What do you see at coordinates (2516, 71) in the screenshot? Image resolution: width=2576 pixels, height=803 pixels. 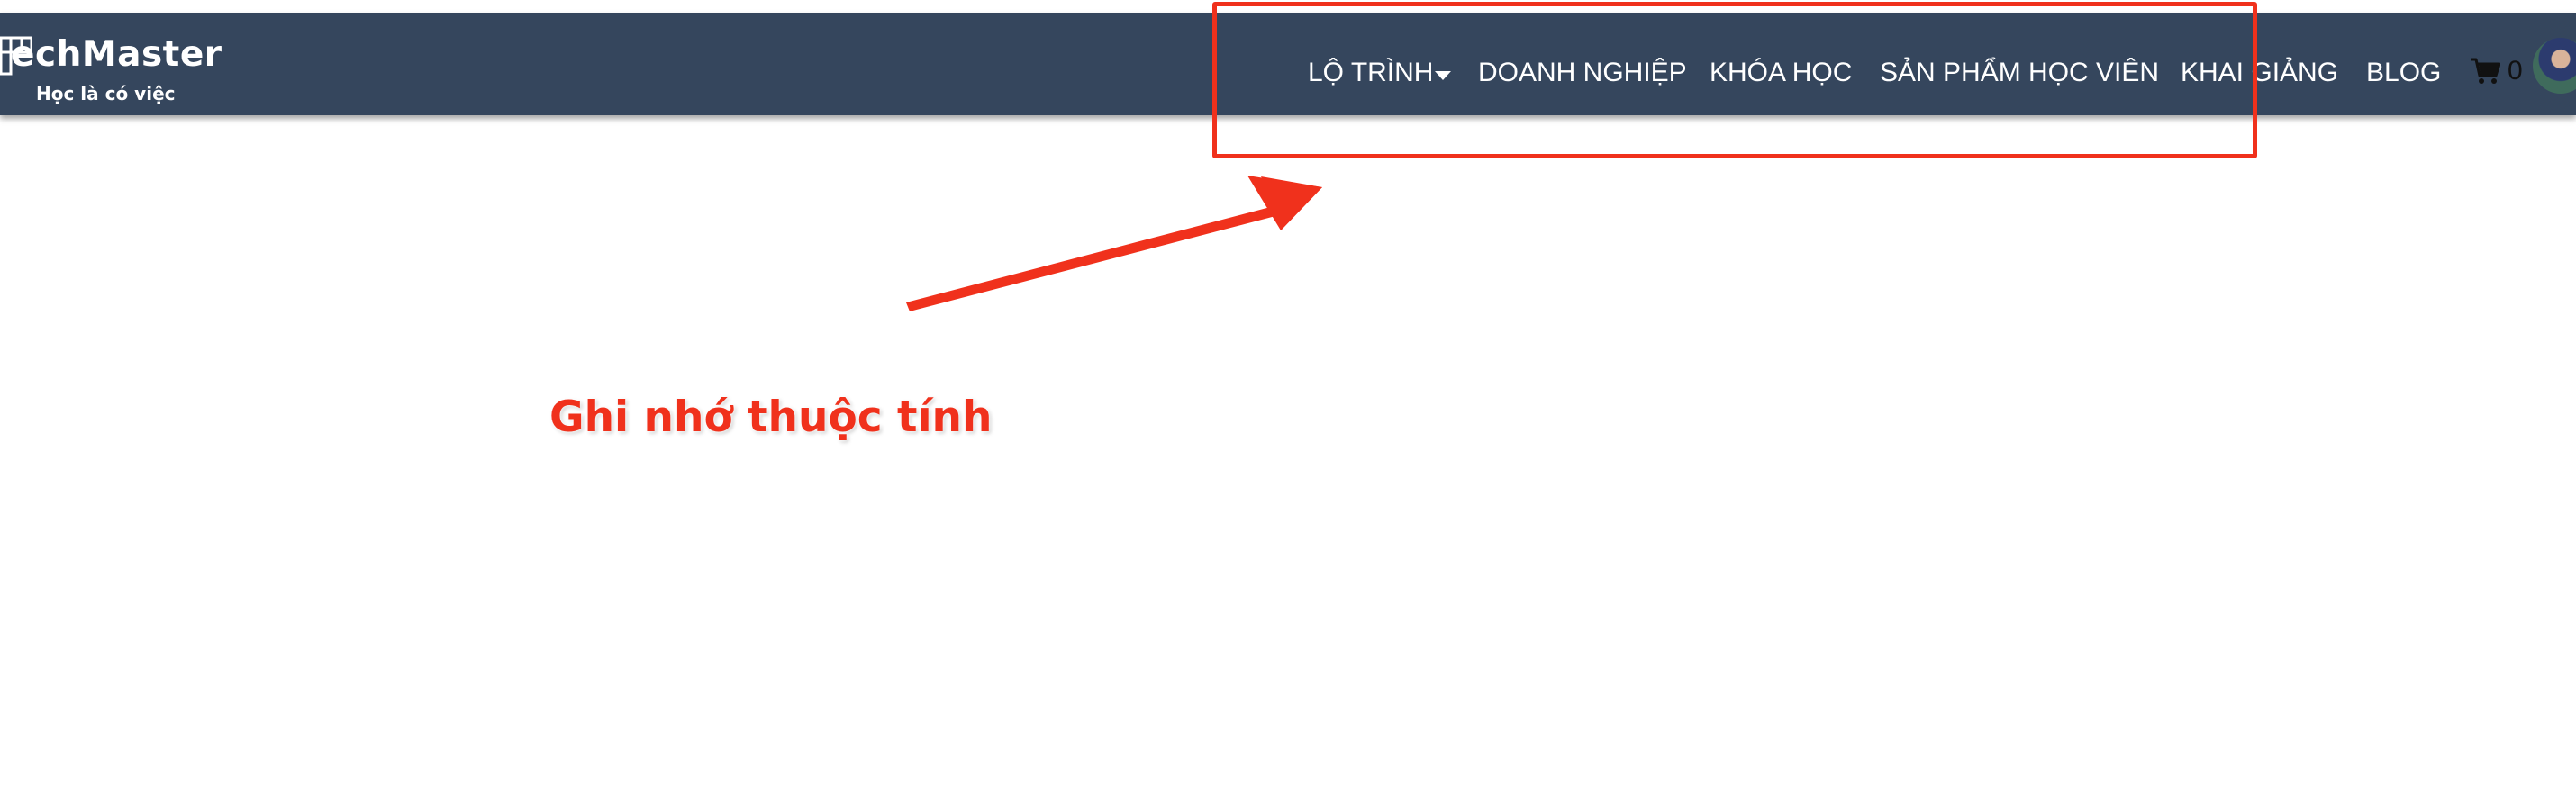 I see `cart-count: 0` at bounding box center [2516, 71].